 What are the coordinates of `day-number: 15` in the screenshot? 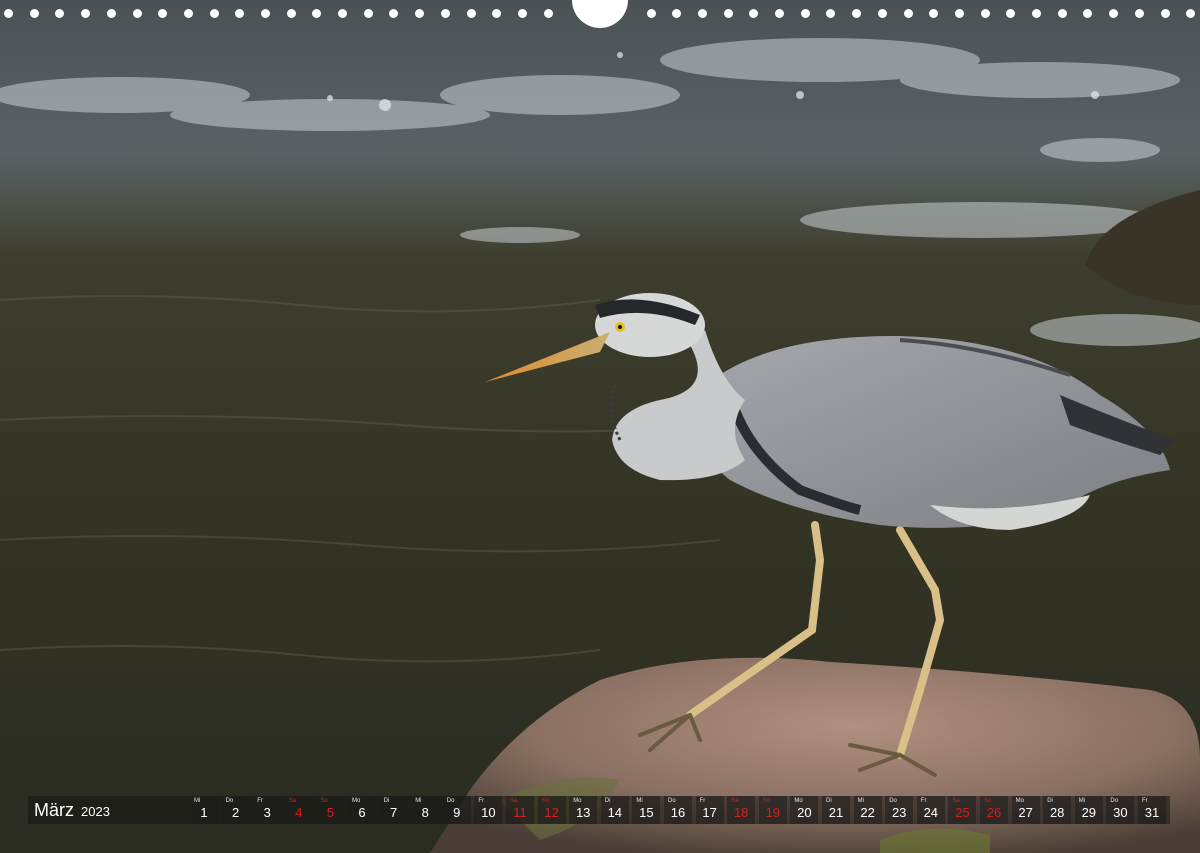 It's located at (646, 812).